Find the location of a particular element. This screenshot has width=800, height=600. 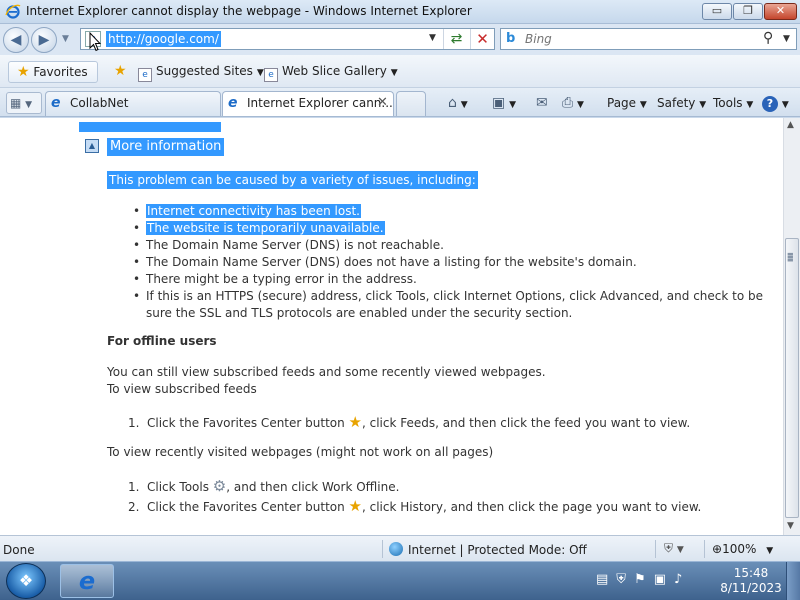

scrollbar-thumb is located at coordinates (792, 378).